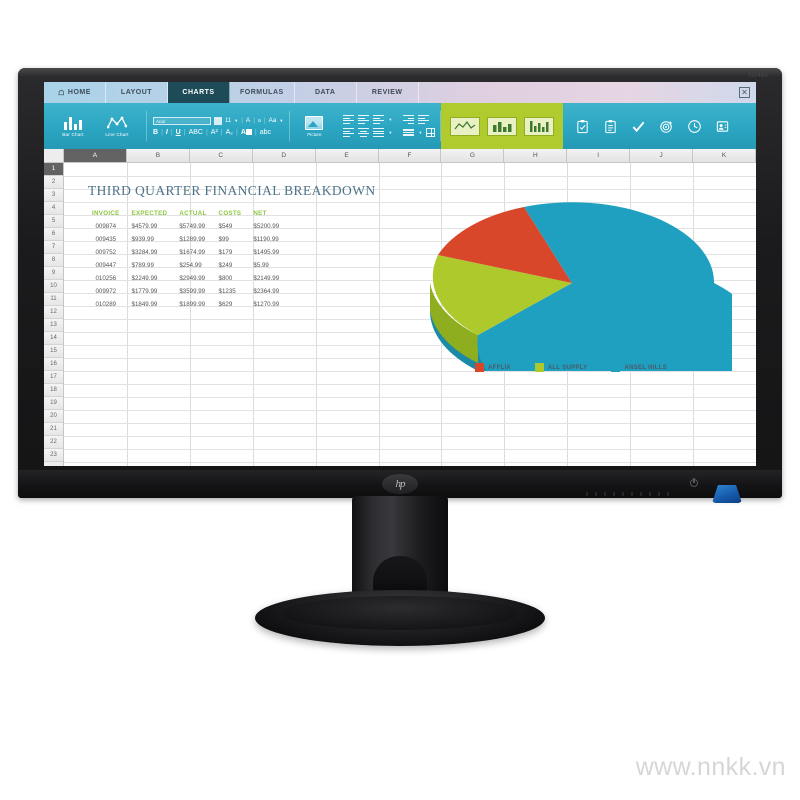 The width and height of the screenshot is (800, 800). What do you see at coordinates (53, 312) in the screenshot?
I see `row-header-12: 12` at bounding box center [53, 312].